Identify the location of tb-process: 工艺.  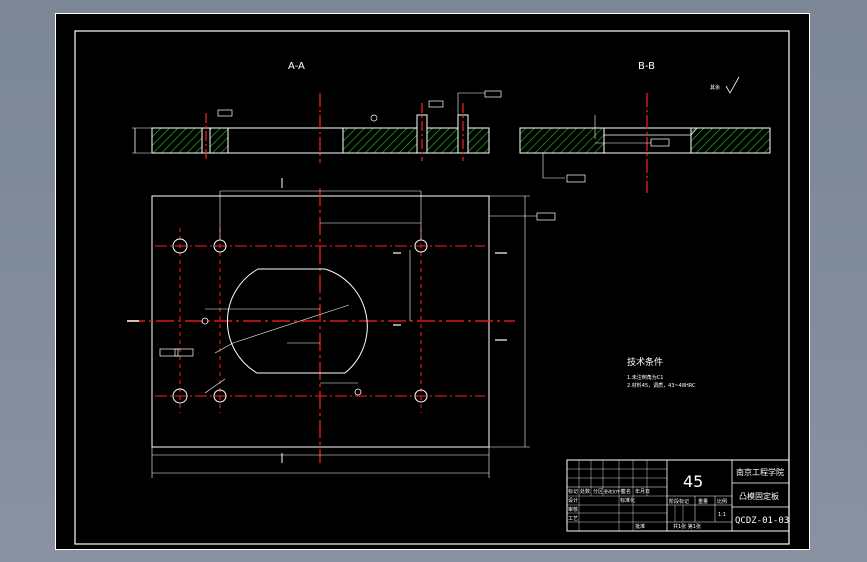
(573, 519).